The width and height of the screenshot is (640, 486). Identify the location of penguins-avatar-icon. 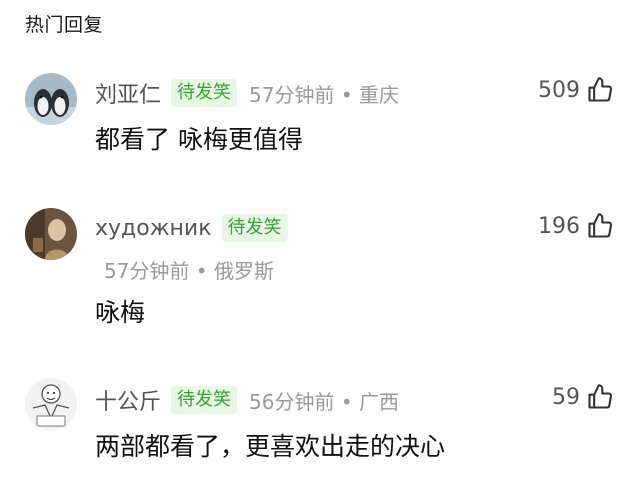
(51, 99).